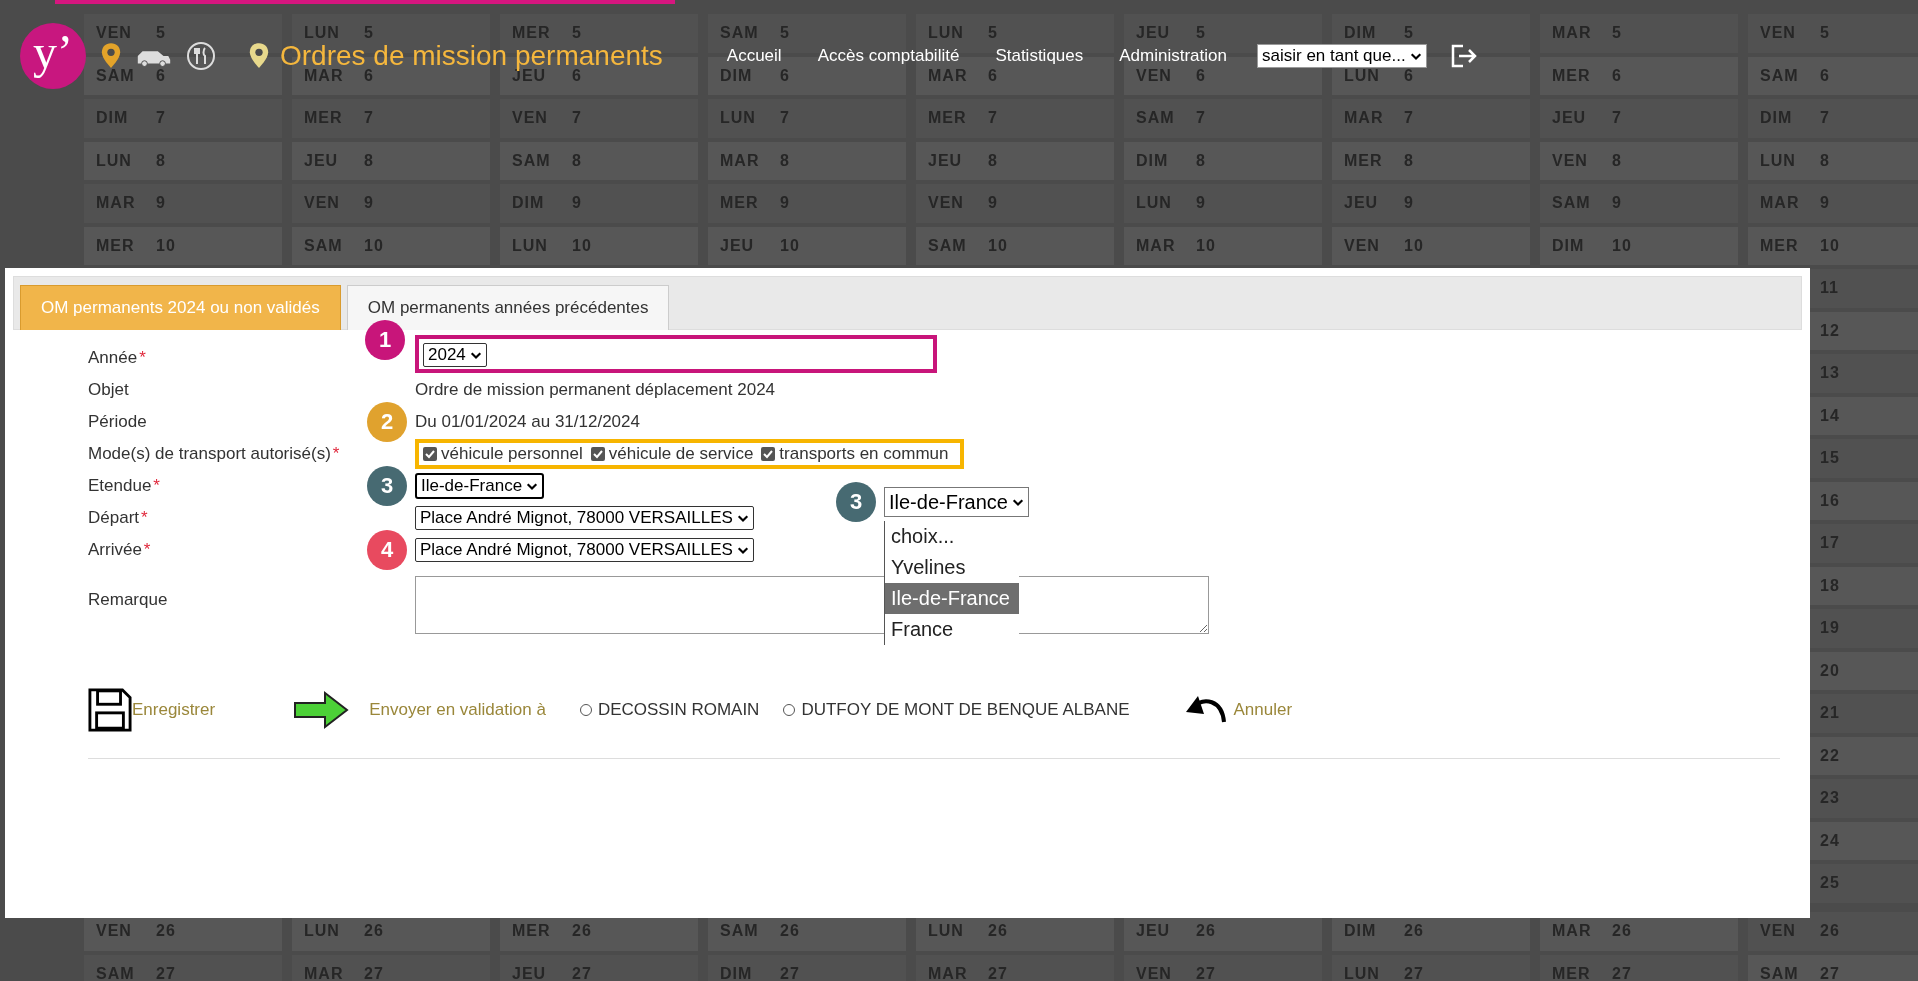  What do you see at coordinates (952, 629) in the screenshot?
I see `dropdown-option: France` at bounding box center [952, 629].